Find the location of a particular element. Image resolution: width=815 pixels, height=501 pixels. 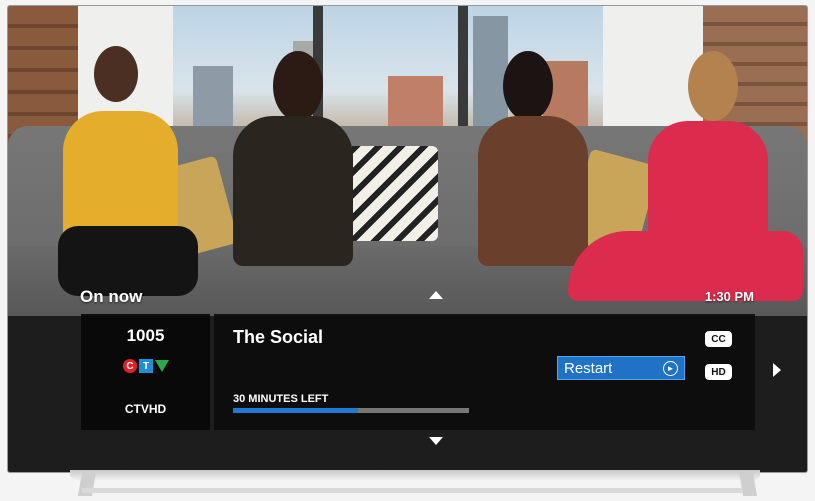

logo-letter-t: T is located at coordinates (146, 366).